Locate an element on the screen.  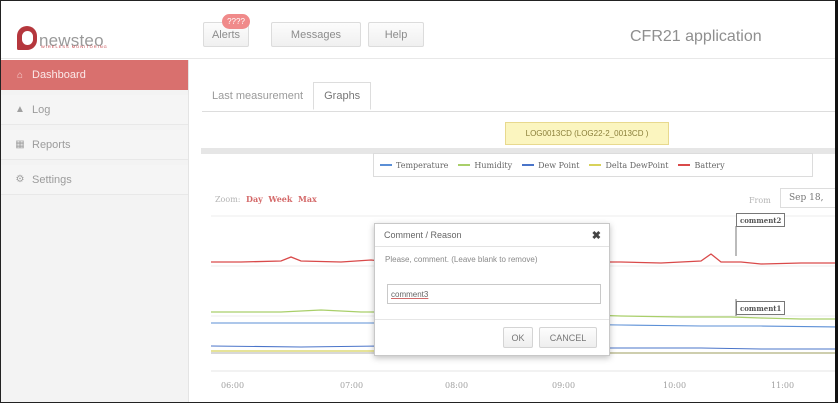
settings-icon: ⚙ is located at coordinates (20, 179).